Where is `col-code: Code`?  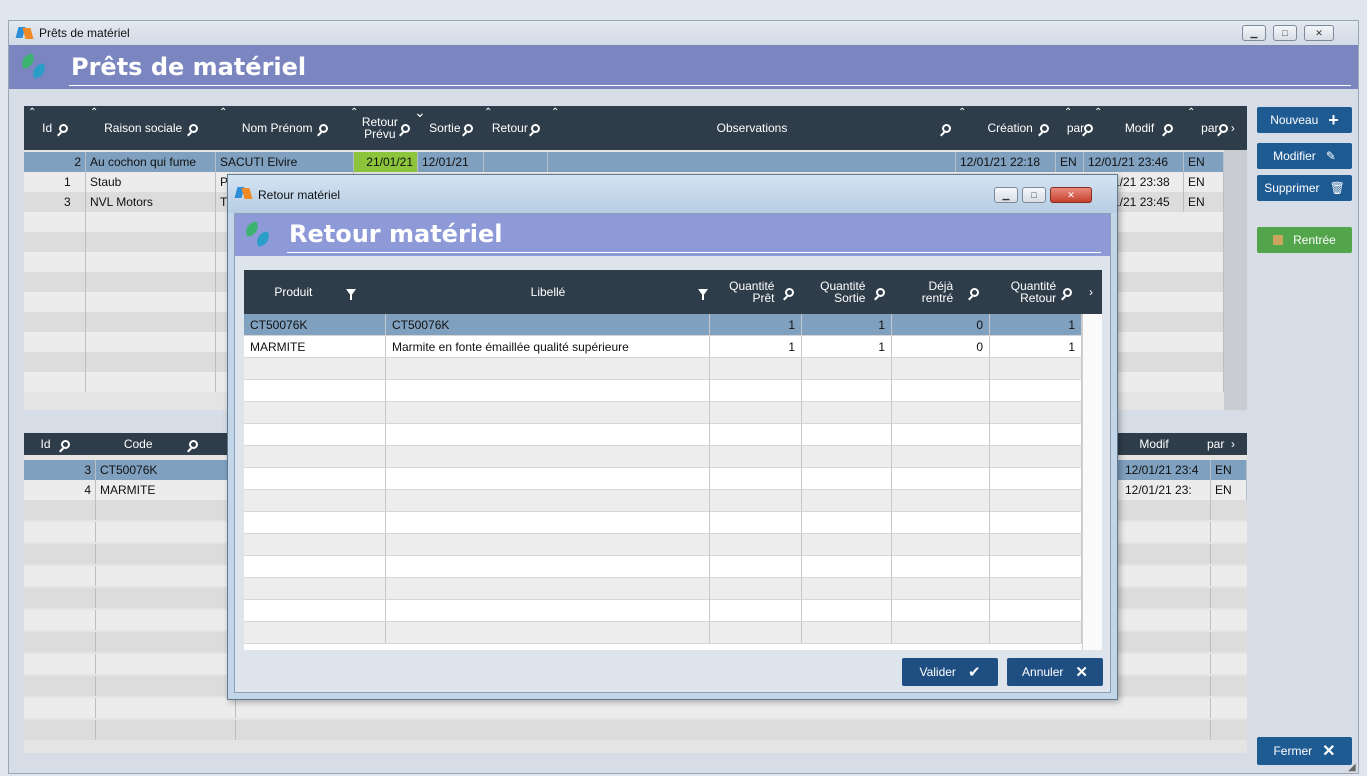
col-code: Code is located at coordinates (161, 444).